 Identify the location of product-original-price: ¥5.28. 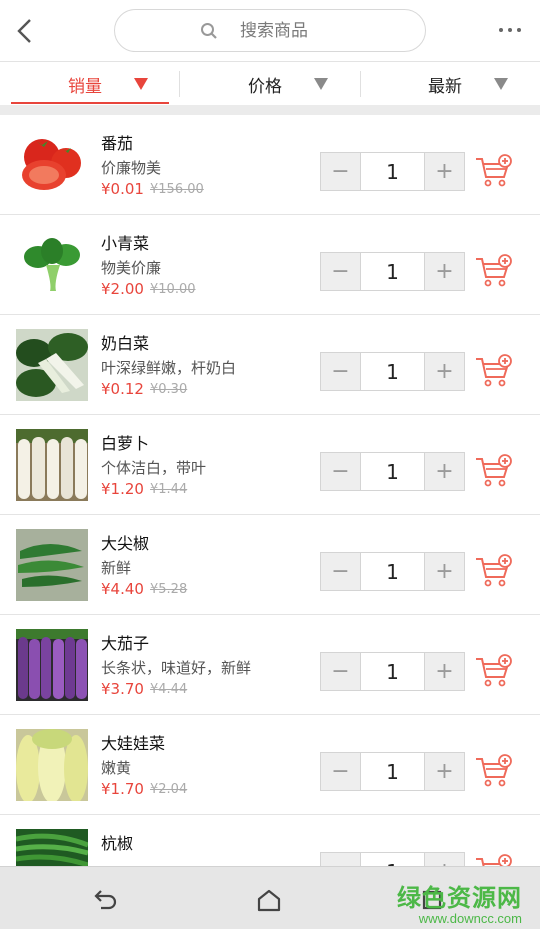
(169, 589).